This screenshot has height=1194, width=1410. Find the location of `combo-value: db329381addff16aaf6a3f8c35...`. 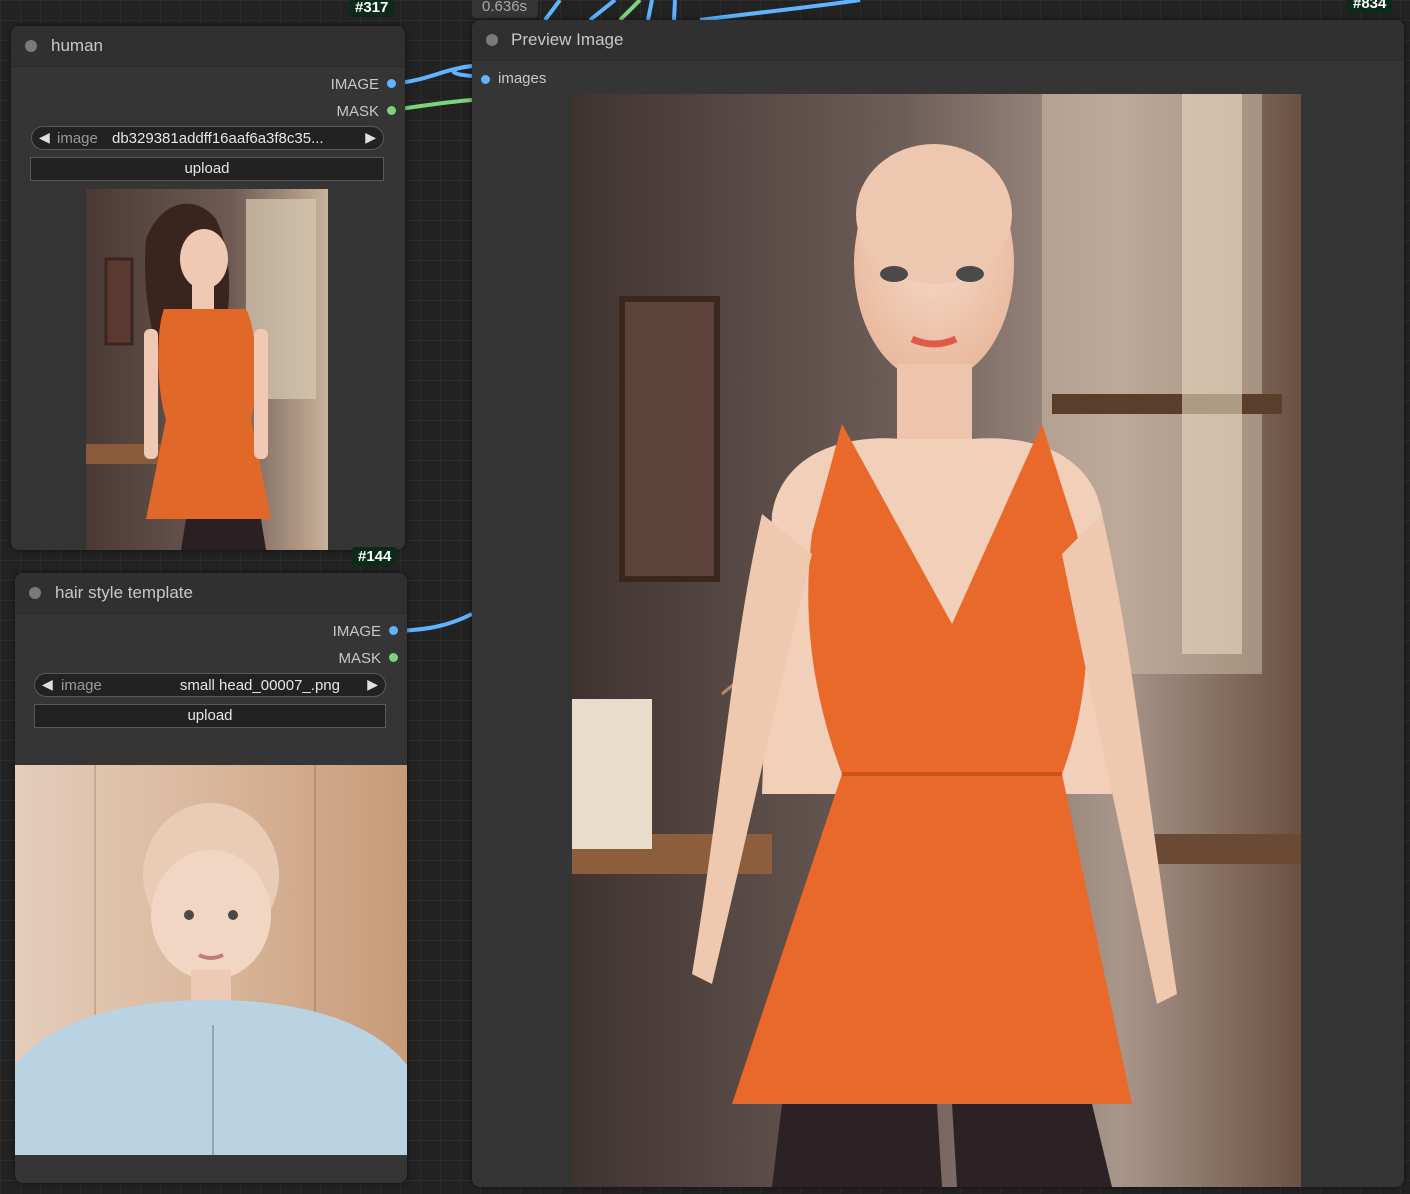

combo-value: db329381addff16aaf6a3f8c35... is located at coordinates (218, 138).